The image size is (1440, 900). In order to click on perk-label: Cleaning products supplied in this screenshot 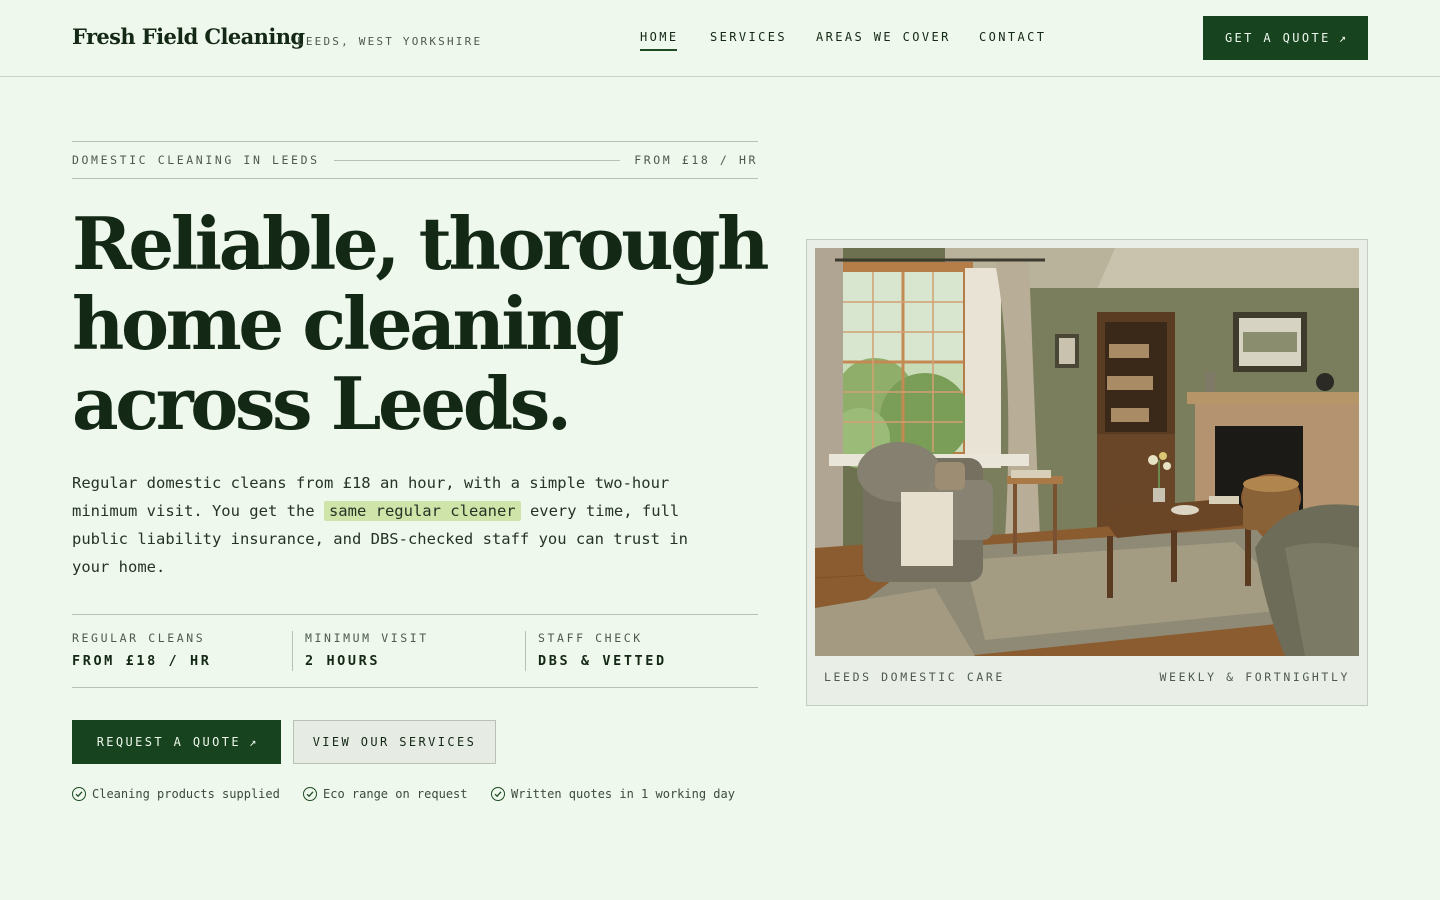, I will do `click(186, 794)`.